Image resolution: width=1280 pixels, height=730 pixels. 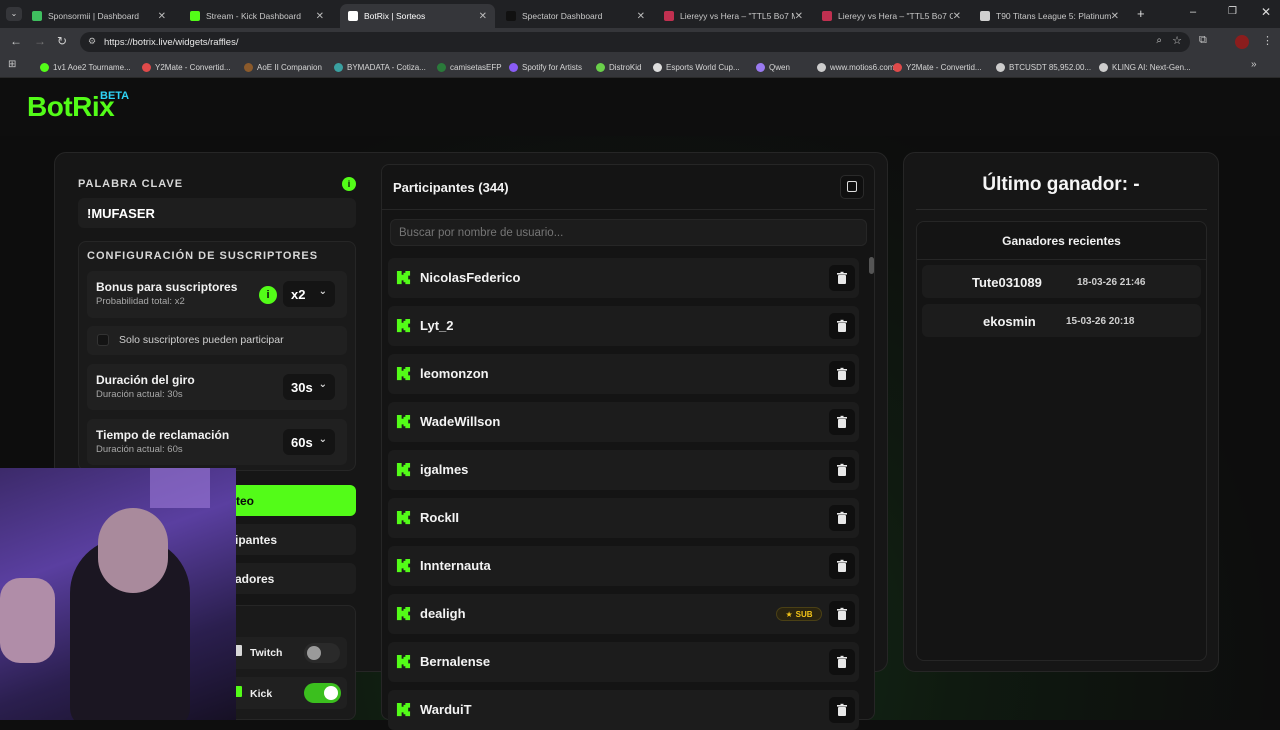 What do you see at coordinates (92, 41) in the screenshot?
I see `site-info-icon: ⚙` at bounding box center [92, 41].